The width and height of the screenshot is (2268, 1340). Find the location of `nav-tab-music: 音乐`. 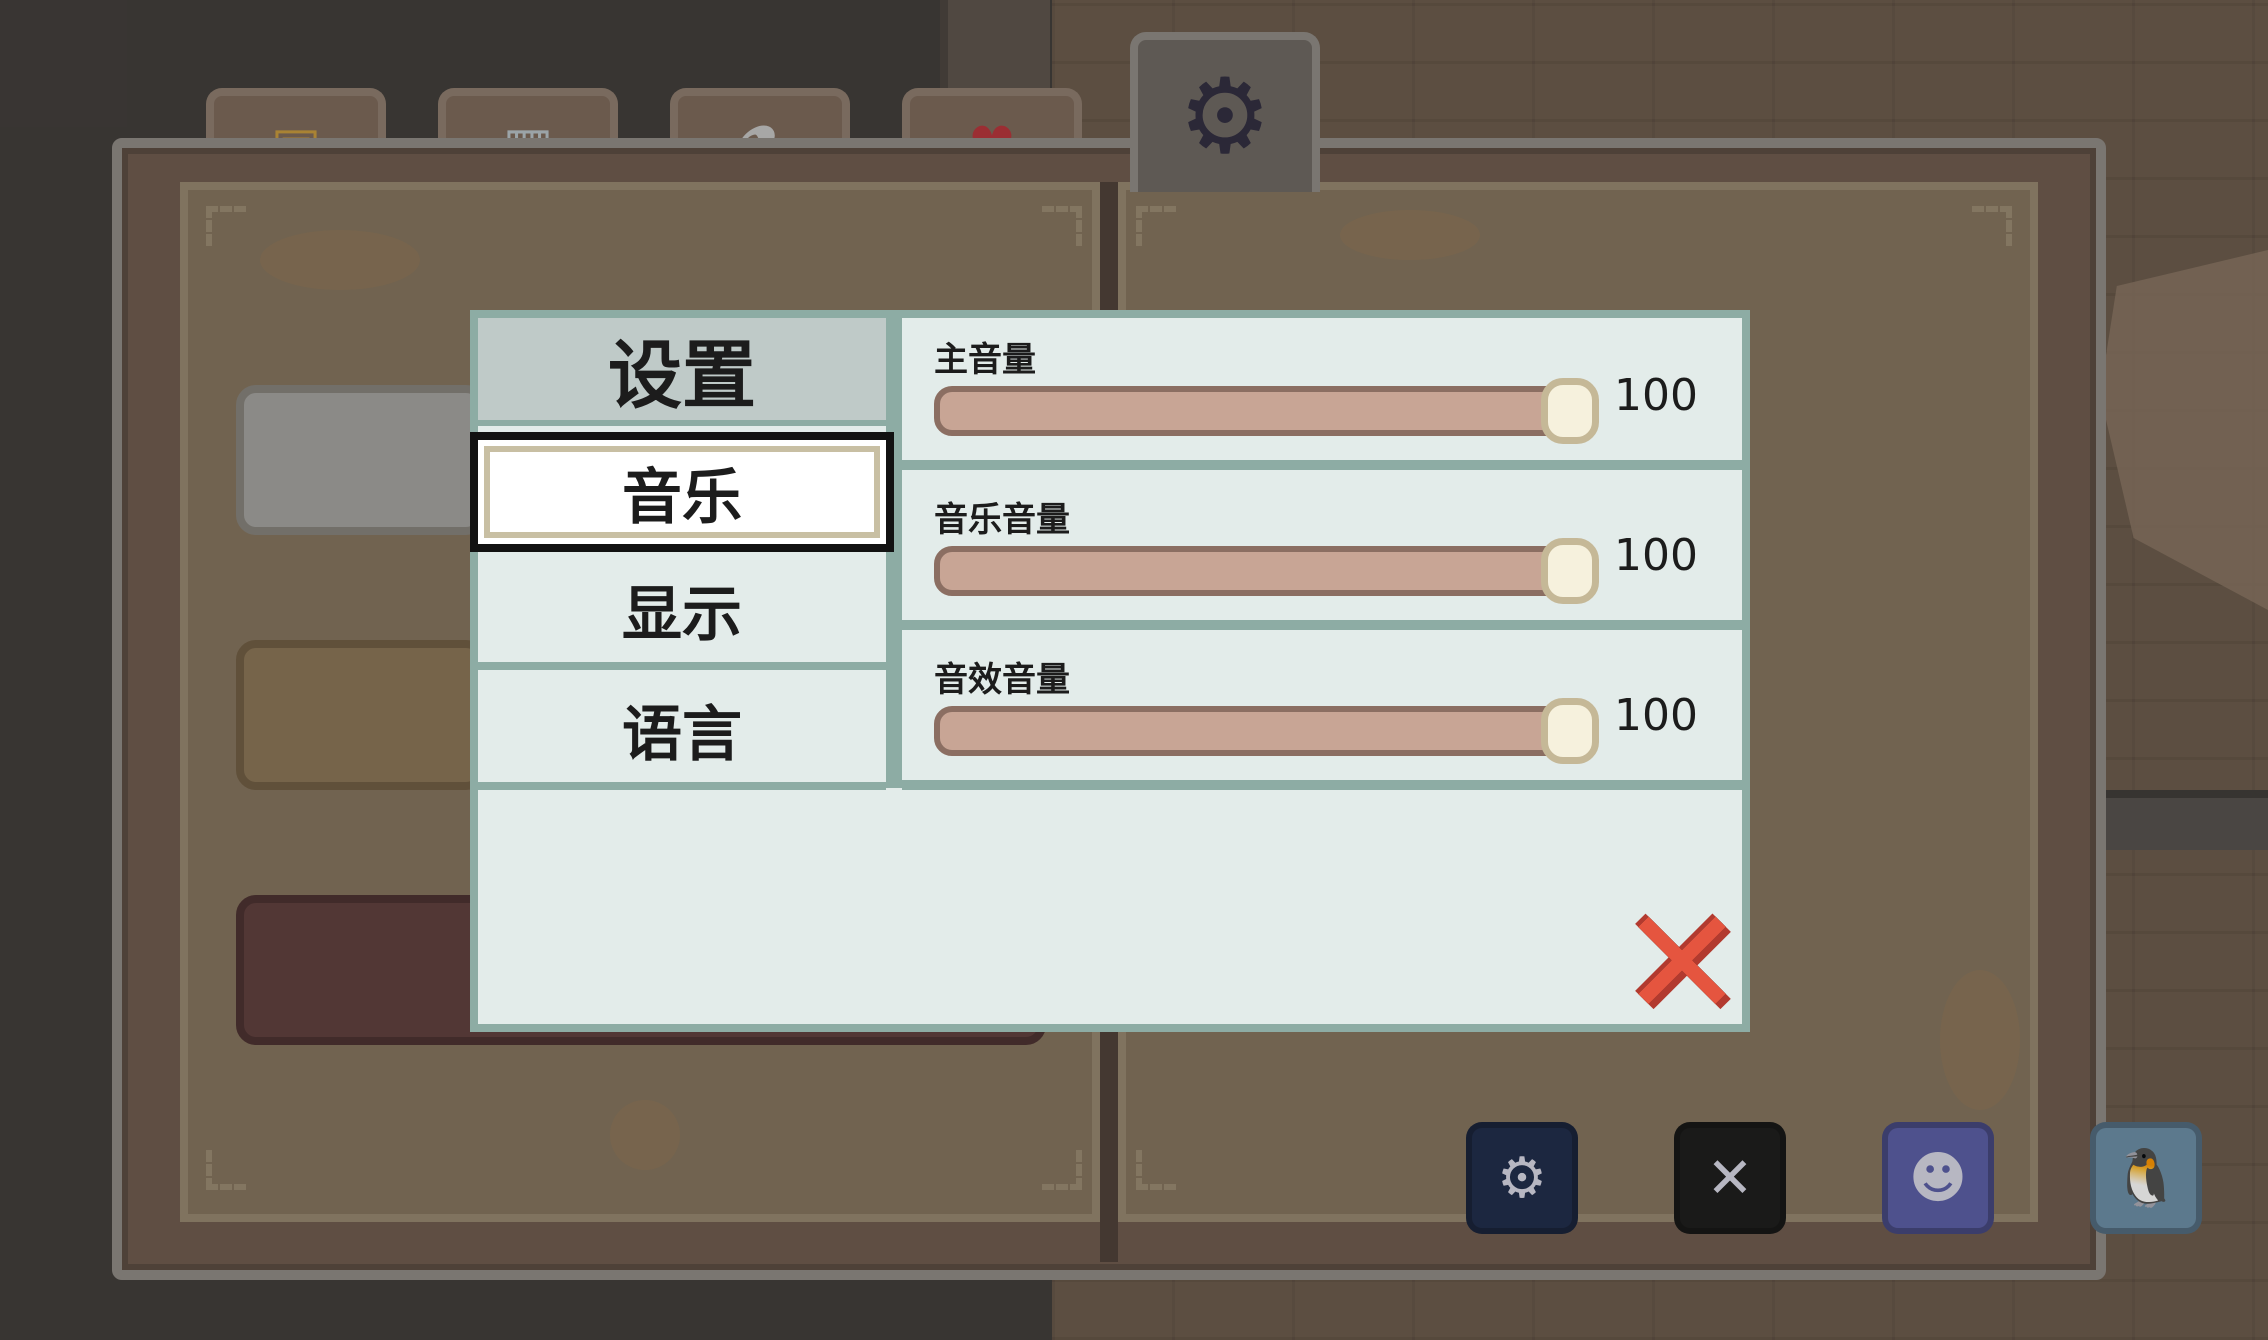

nav-tab-music: 音乐 is located at coordinates (682, 492).